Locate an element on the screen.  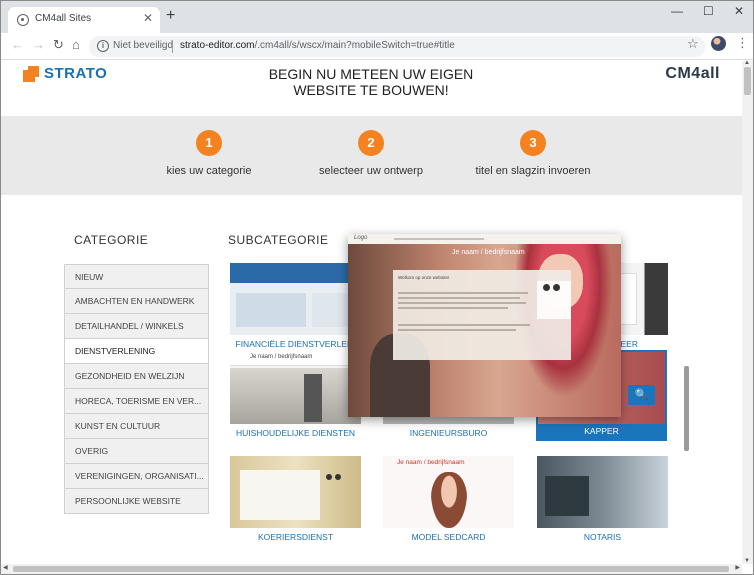
subcategory-label: KAPPER is located at coordinates (601, 431).